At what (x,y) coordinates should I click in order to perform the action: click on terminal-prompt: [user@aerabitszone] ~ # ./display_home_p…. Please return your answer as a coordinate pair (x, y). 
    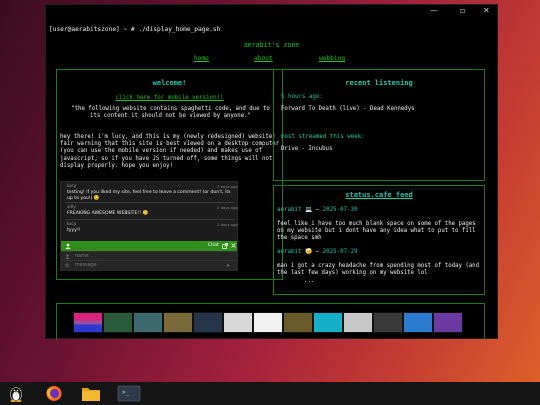
    Looking at the image, I should click on (135, 29).